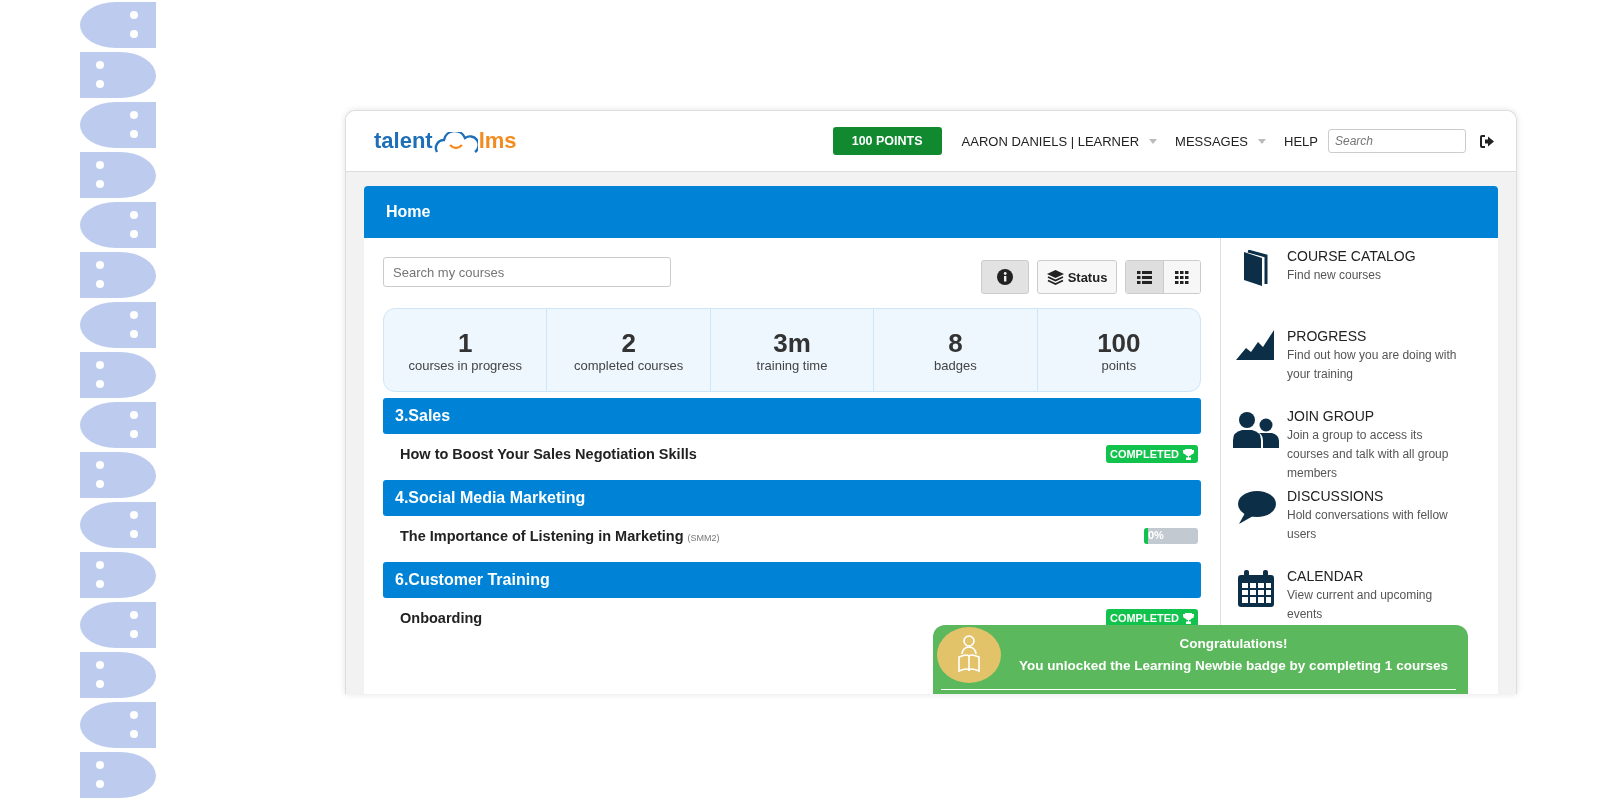 The height and width of the screenshot is (800, 1600). I want to click on course-link: The Importance of Listening in Marketing, so click(542, 536).